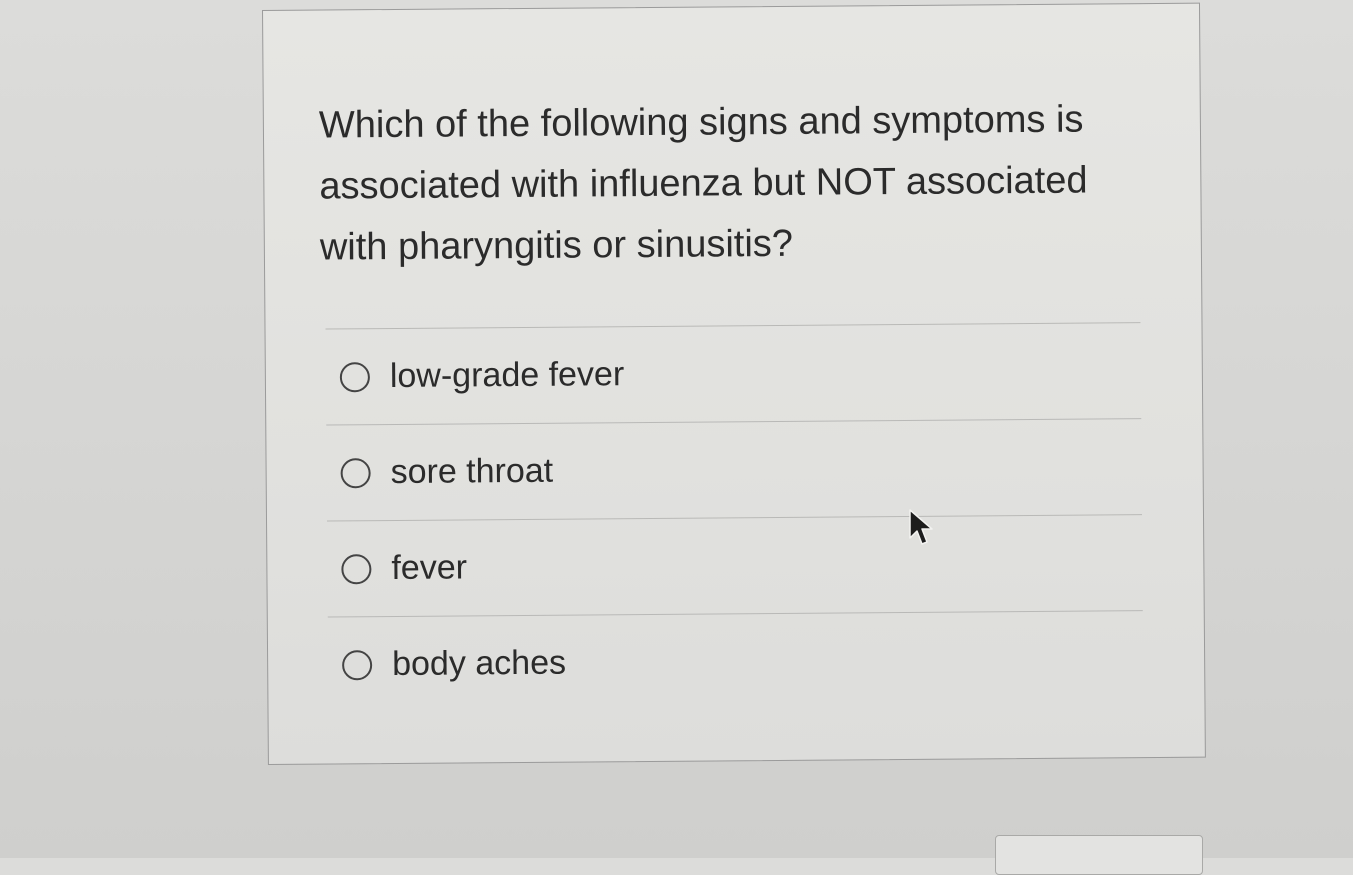 This screenshot has height=875, width=1353. I want to click on answer-label: body aches, so click(479, 663).